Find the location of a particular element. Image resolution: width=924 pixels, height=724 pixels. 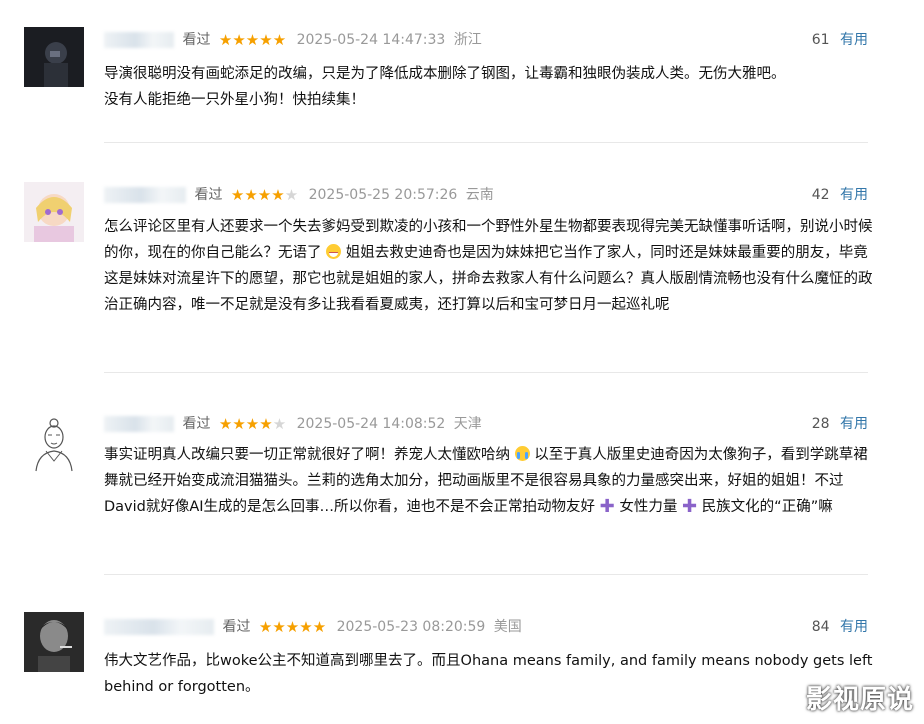

vote-area: 61 有用 is located at coordinates (840, 40).